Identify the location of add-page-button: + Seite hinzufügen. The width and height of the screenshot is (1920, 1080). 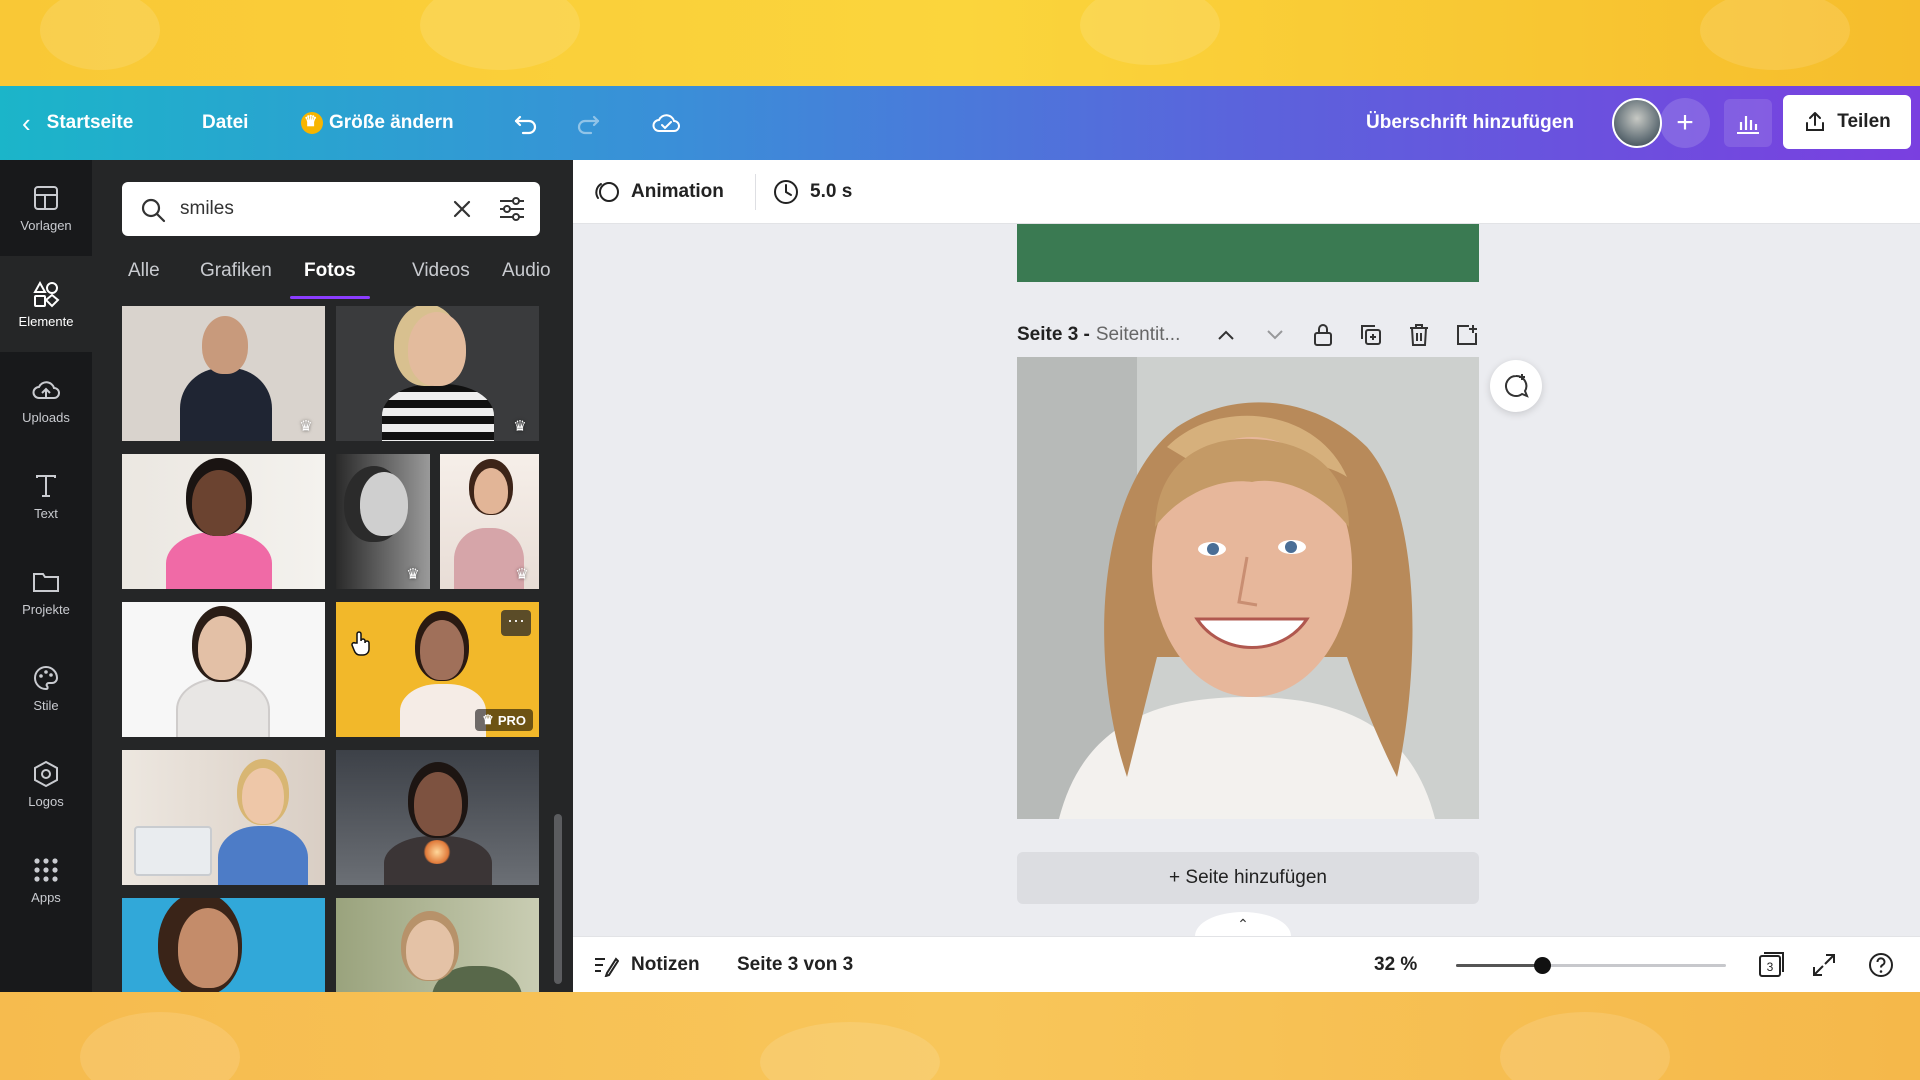
(1248, 878).